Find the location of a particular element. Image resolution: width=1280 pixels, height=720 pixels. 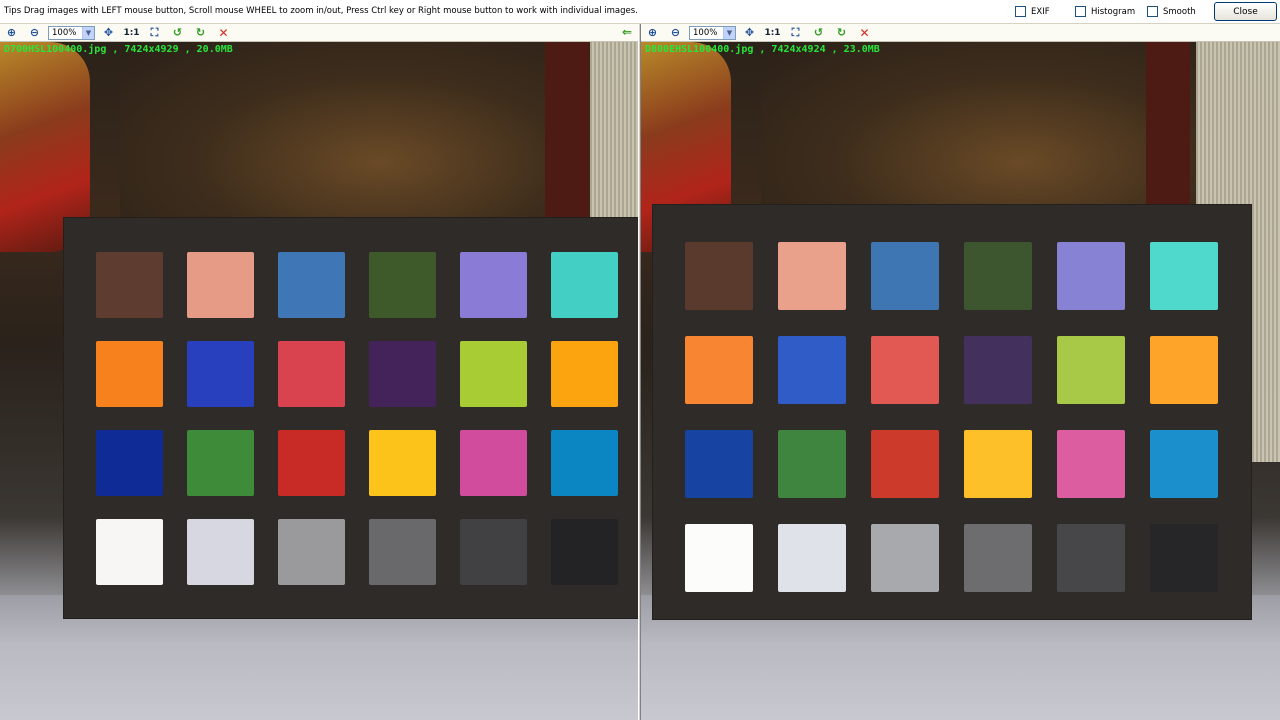

close-button: Close is located at coordinates (1245, 11).